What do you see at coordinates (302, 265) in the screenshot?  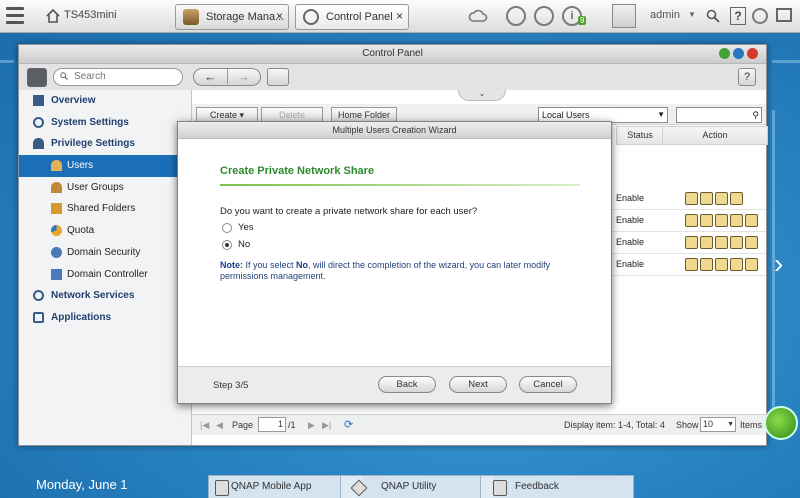 I see `note-no: No` at bounding box center [302, 265].